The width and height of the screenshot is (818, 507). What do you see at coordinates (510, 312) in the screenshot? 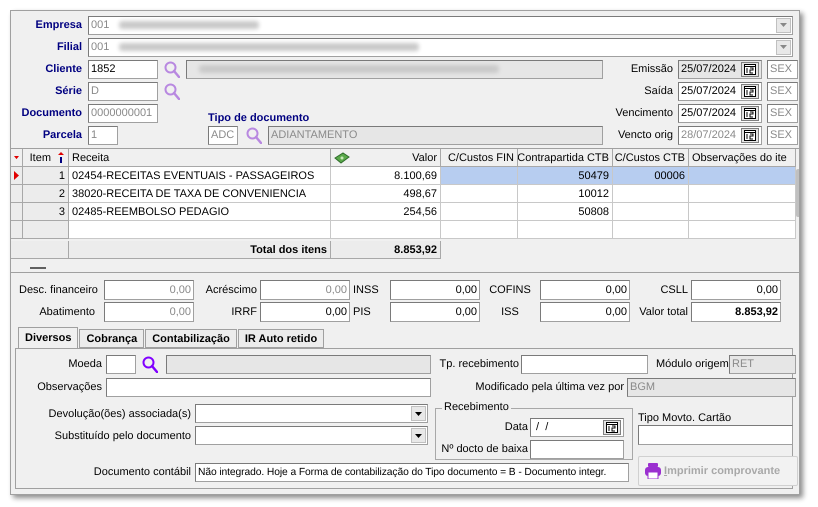
I see `field-label: ISS` at bounding box center [510, 312].